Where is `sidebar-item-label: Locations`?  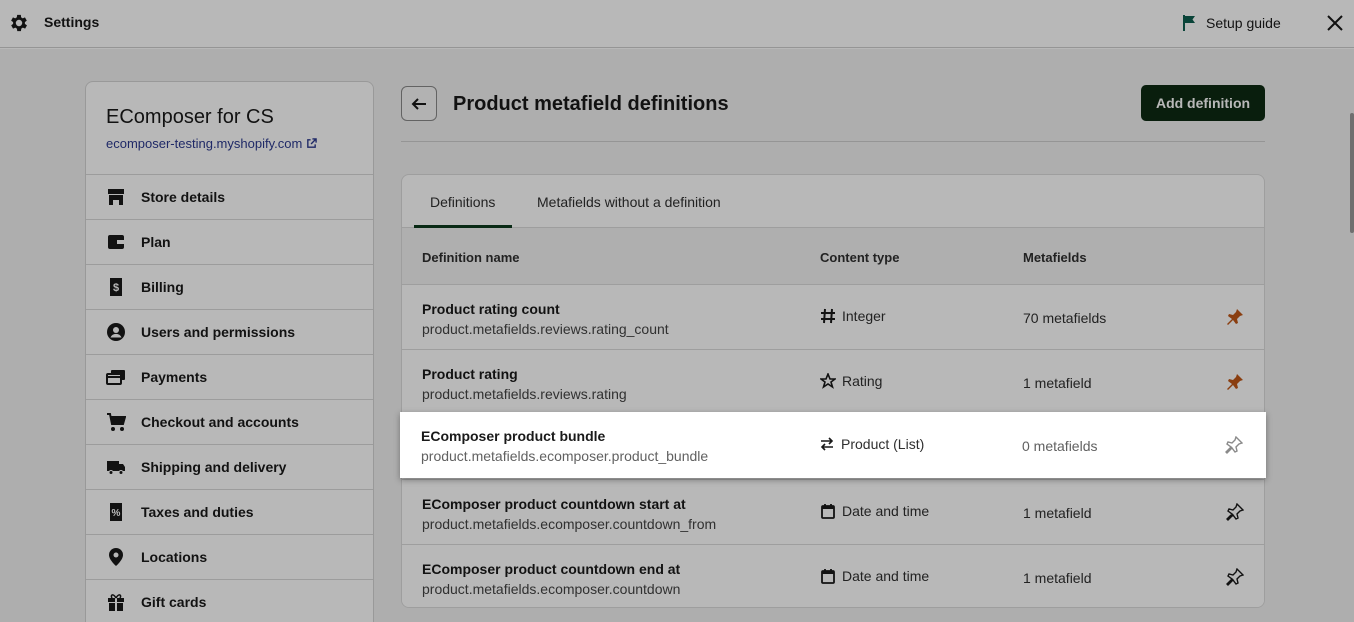 sidebar-item-label: Locations is located at coordinates (174, 557).